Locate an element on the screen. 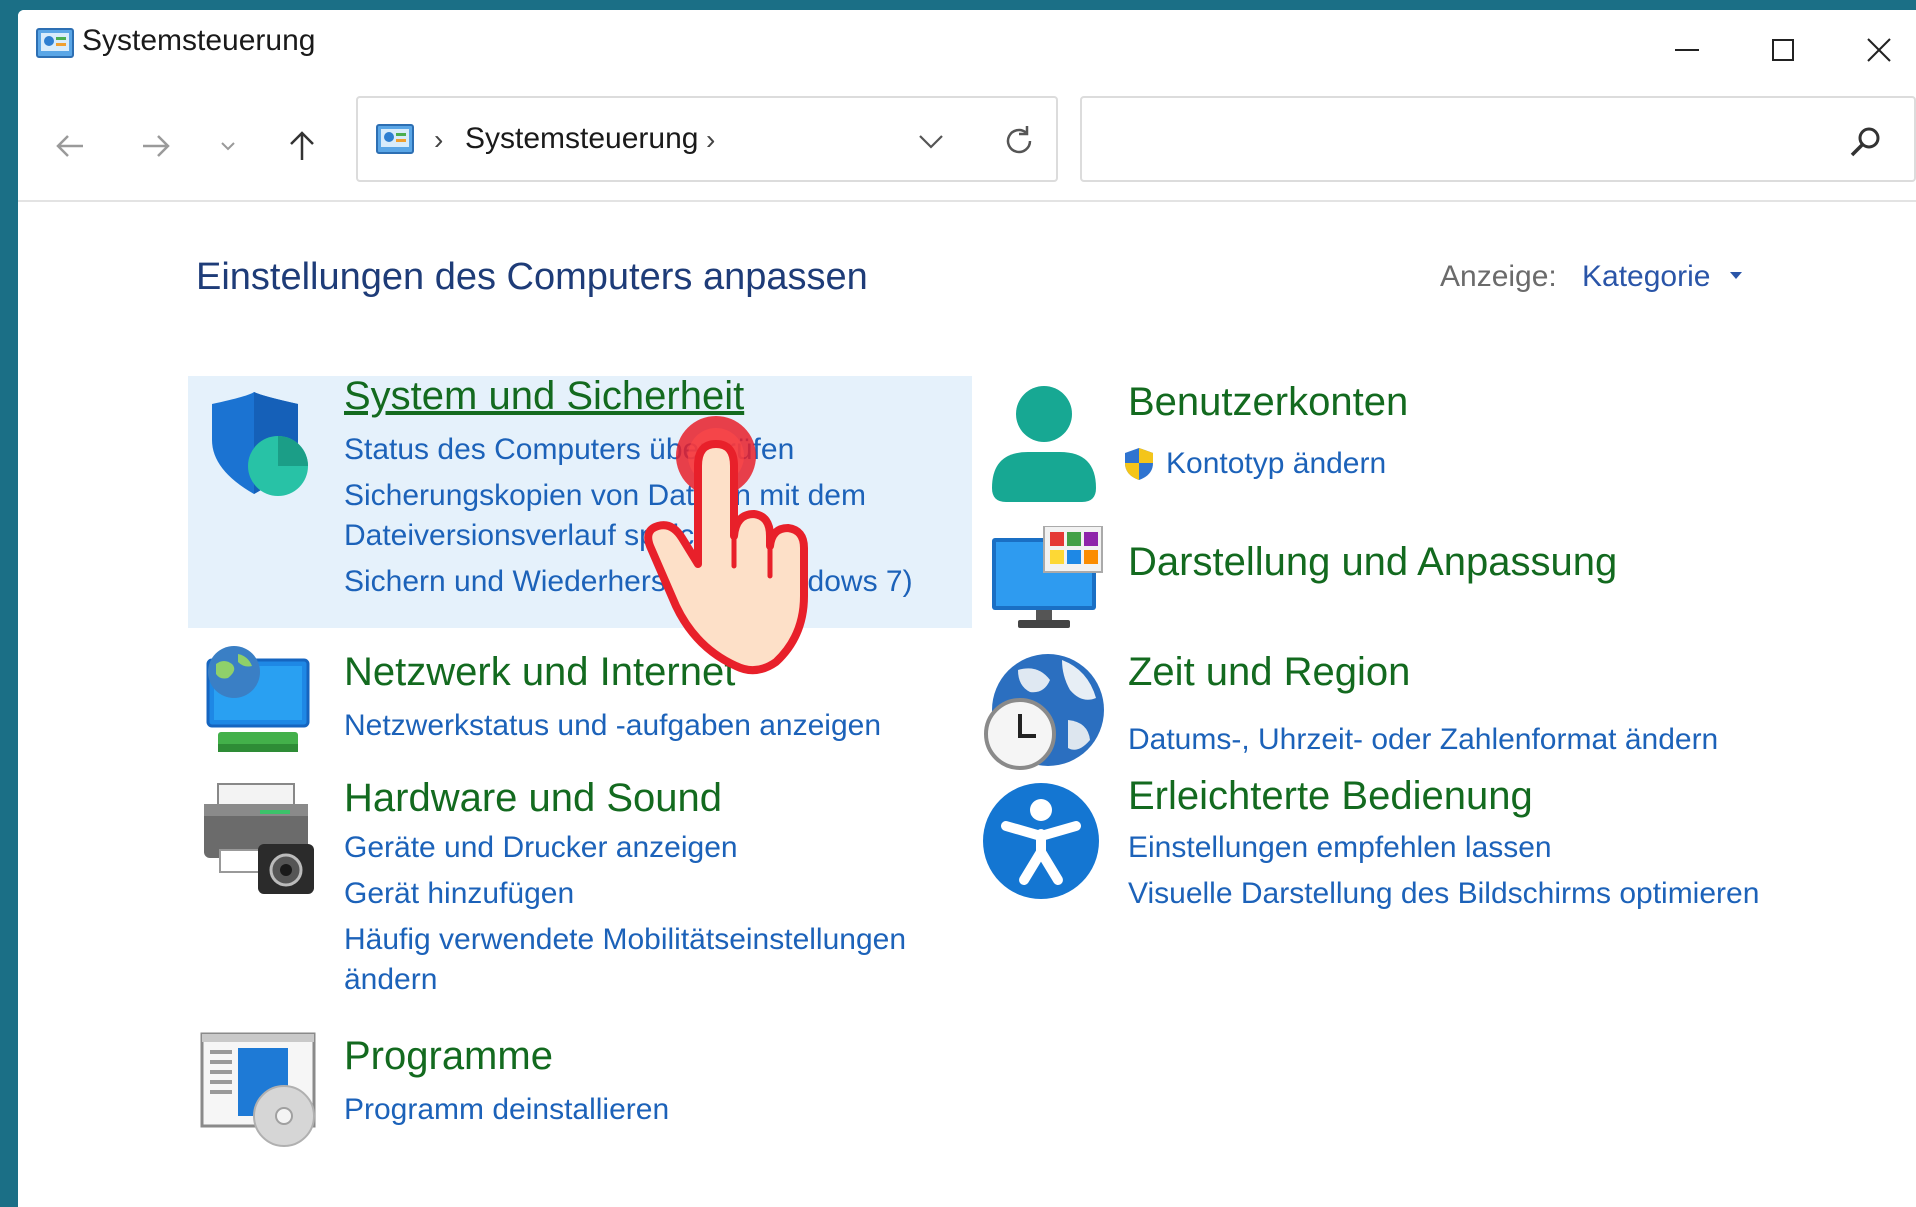  view-mode-dropdown: Kategorie is located at coordinates (1646, 277).